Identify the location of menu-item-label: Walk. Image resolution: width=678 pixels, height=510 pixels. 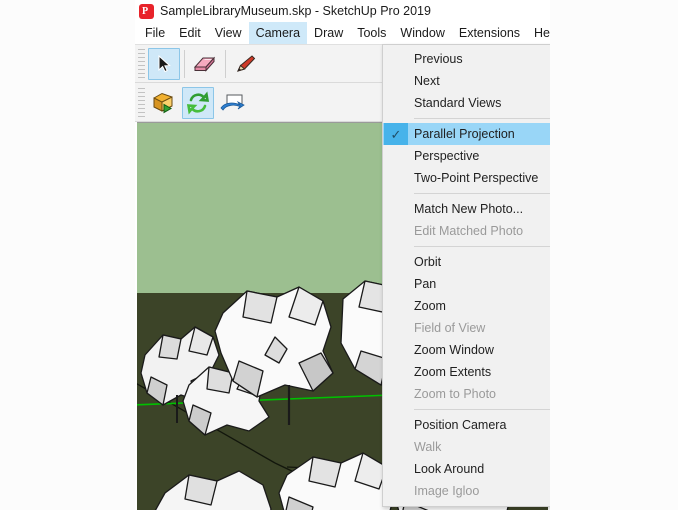
(428, 447).